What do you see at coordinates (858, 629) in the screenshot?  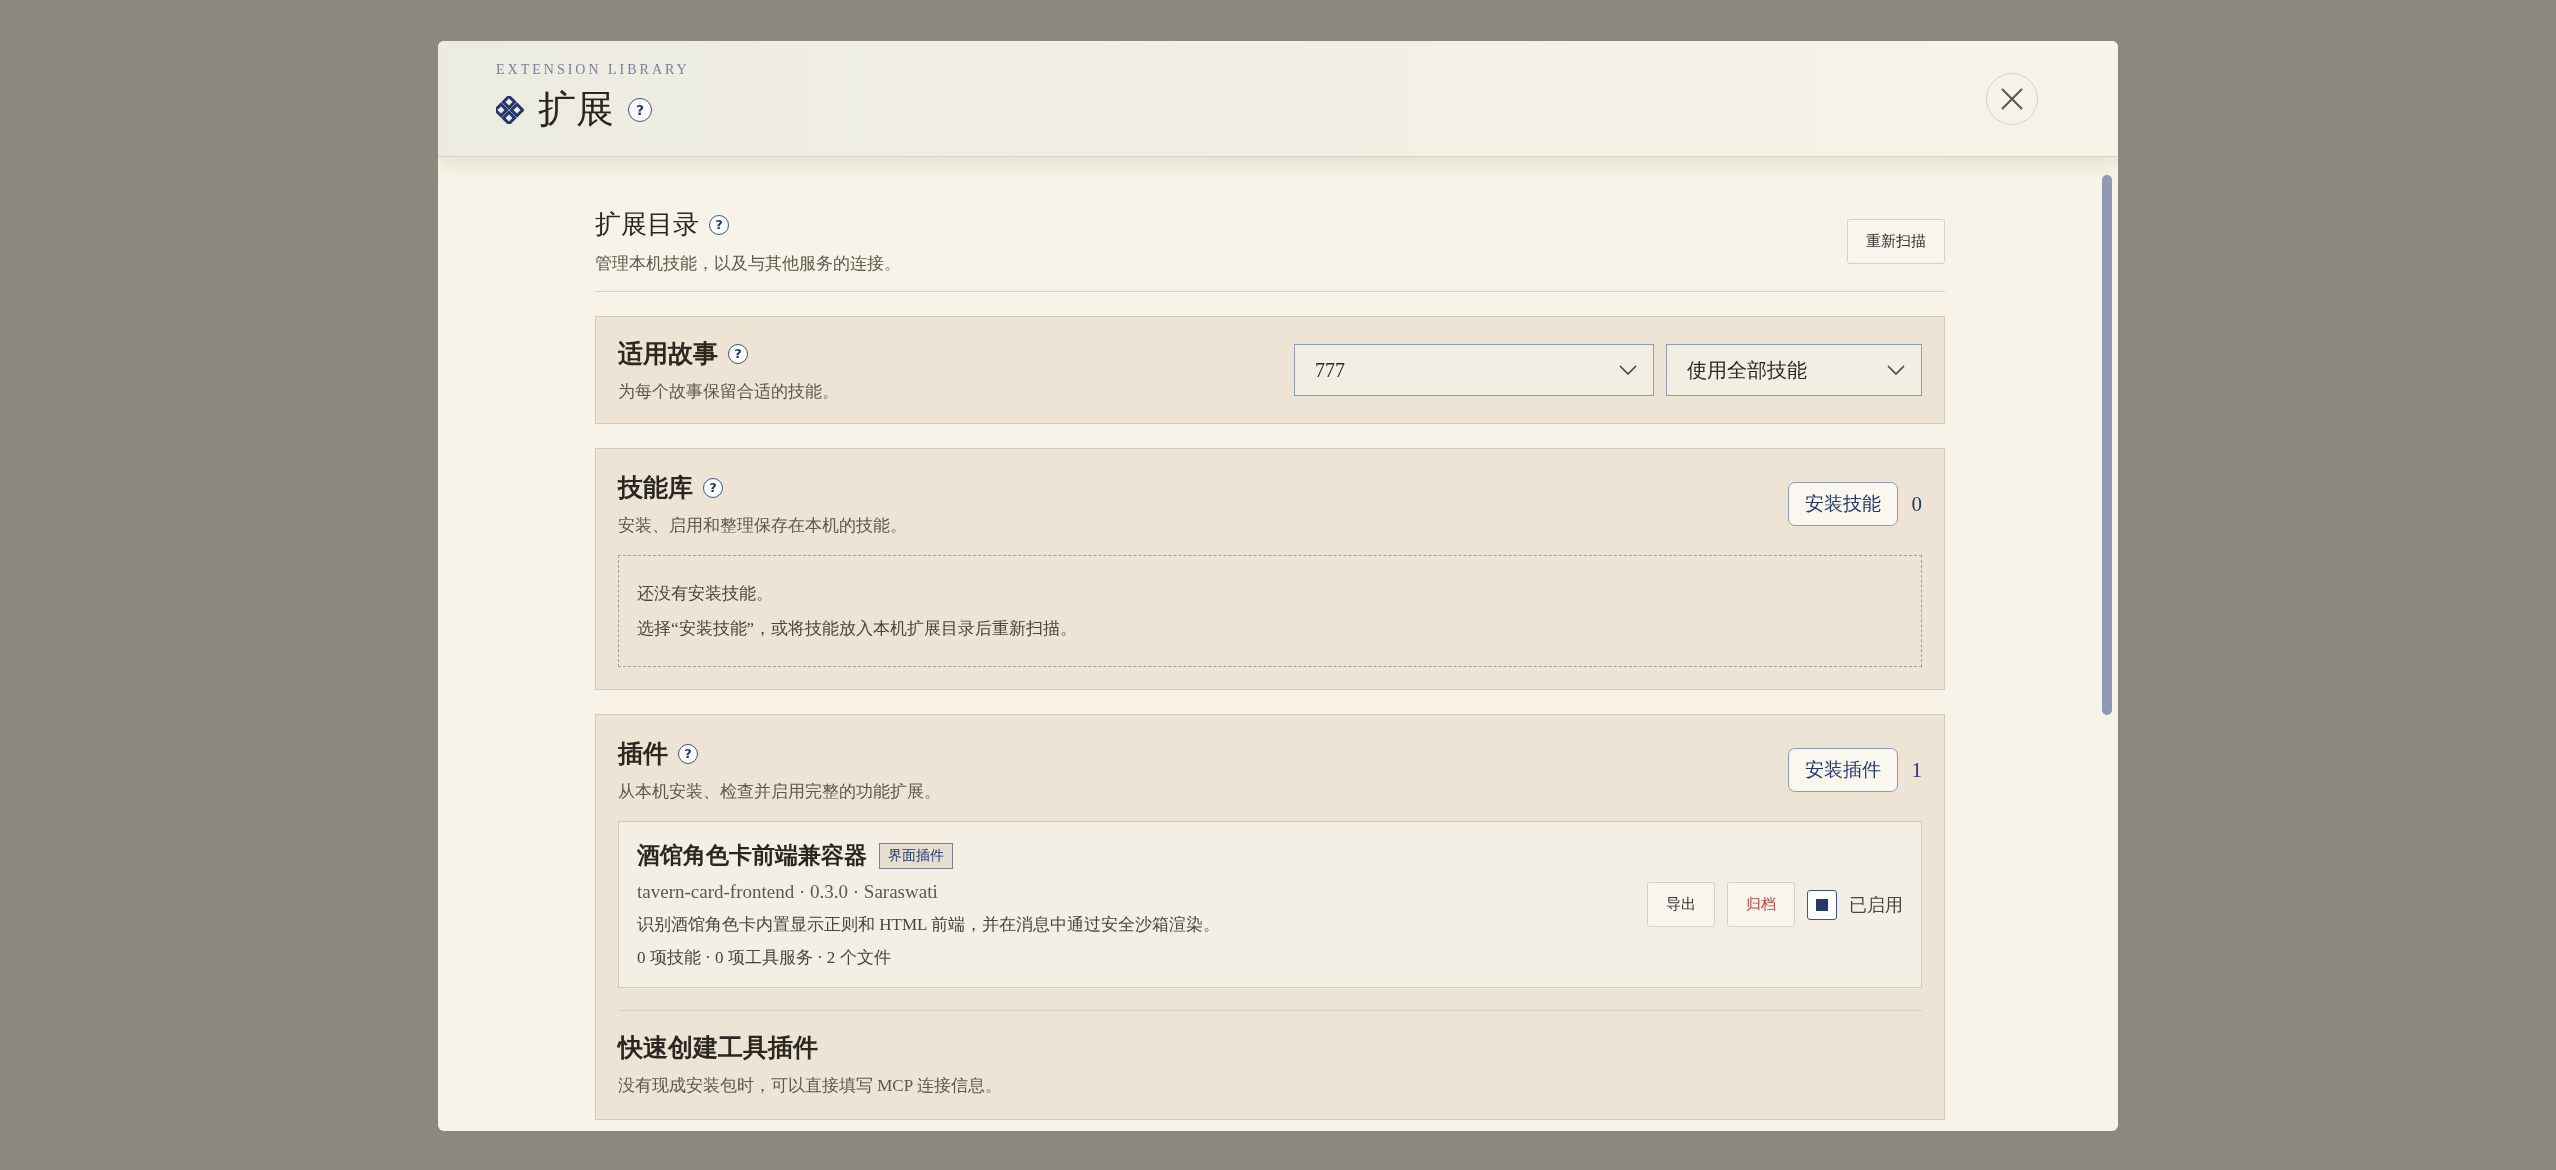 I see `empty-message: 选择“安装技能”，或将技能放入本机扩展目录后重新扫描。` at bounding box center [858, 629].